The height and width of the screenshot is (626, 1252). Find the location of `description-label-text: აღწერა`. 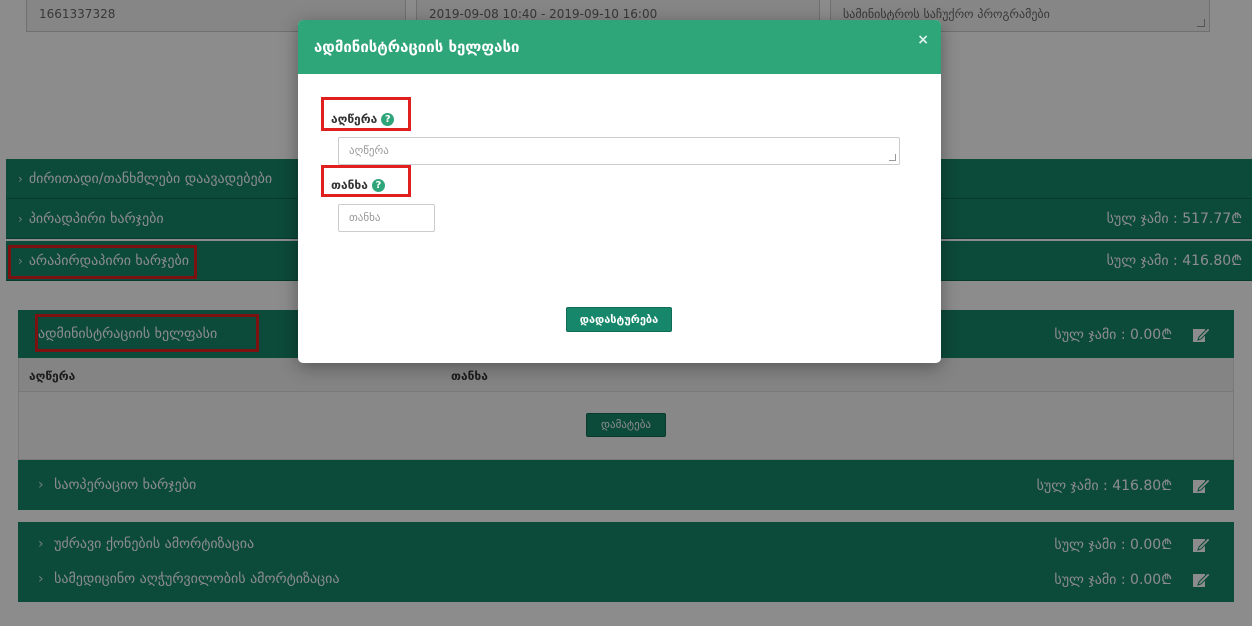

description-label-text: აღწერა is located at coordinates (354, 119).